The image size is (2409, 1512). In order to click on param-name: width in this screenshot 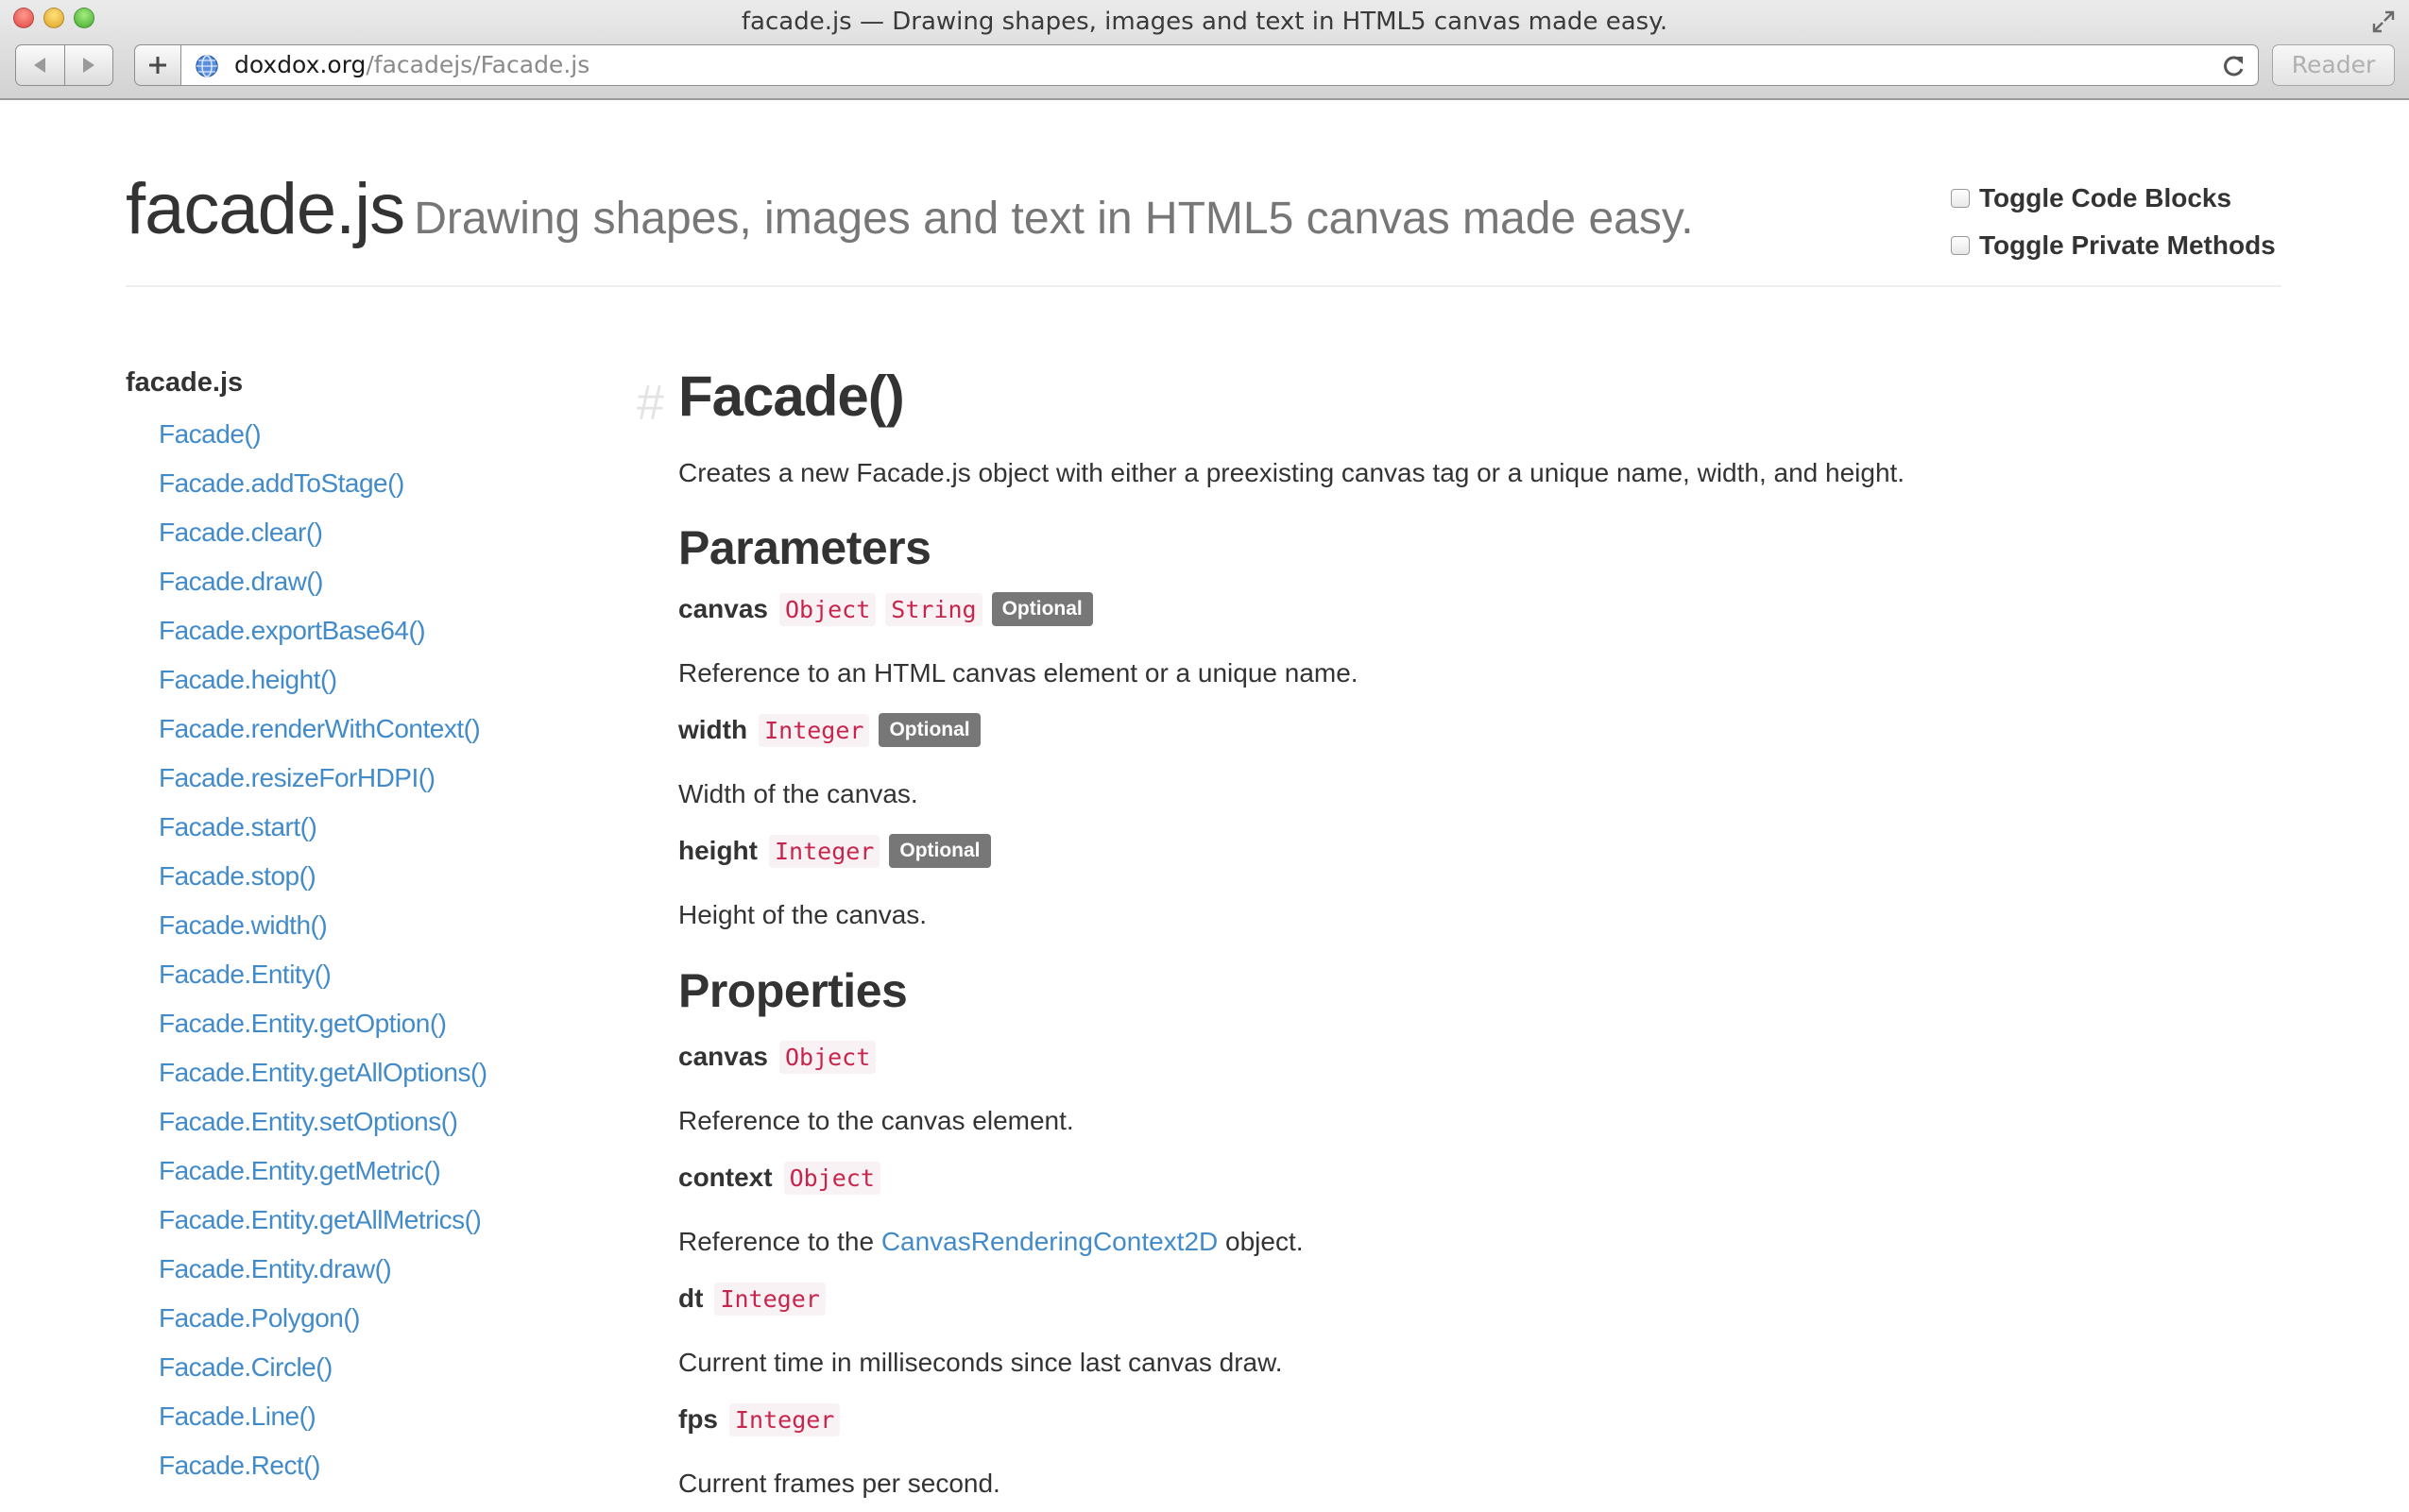, I will do `click(713, 729)`.